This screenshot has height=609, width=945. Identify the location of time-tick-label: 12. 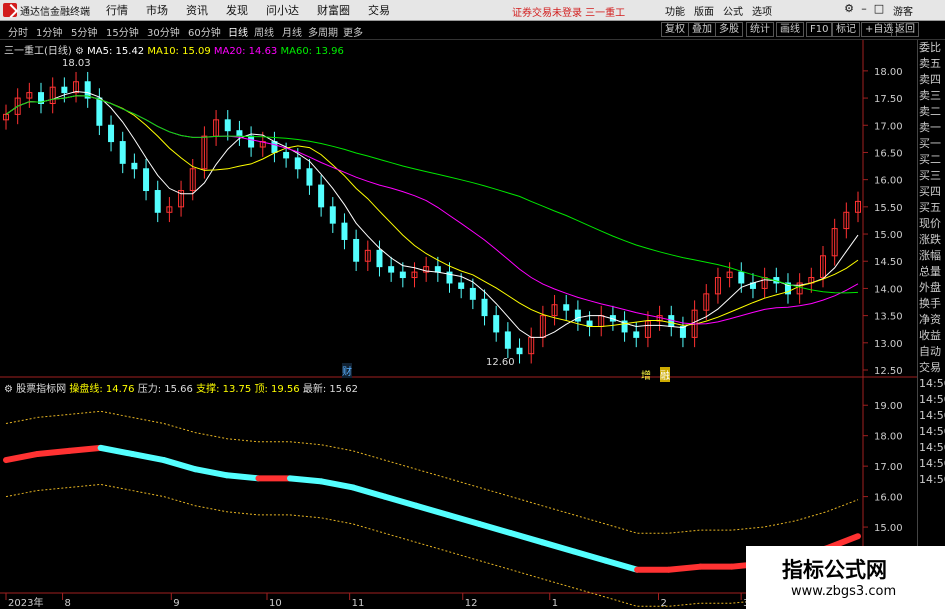
(471, 603).